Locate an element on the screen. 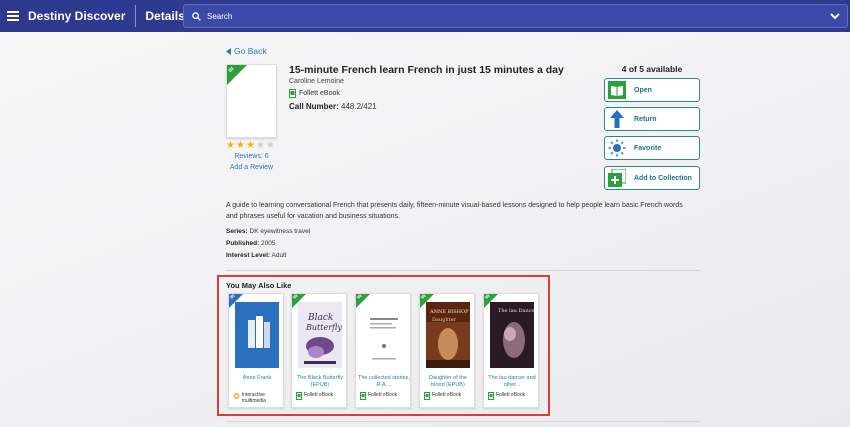 This screenshot has width=850, height=427. recommendation-format: Interactive multimedia is located at coordinates (258, 398).